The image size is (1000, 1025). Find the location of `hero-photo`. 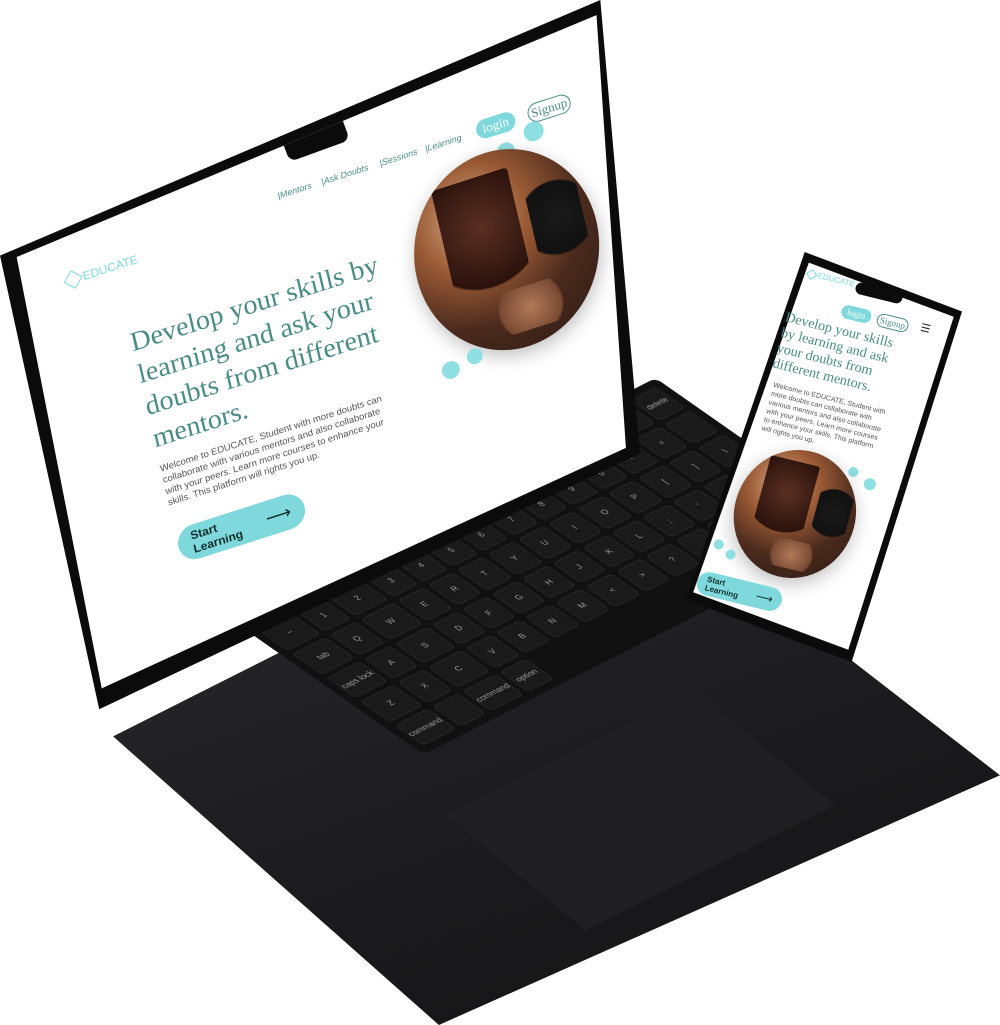

hero-photo is located at coordinates (506, 249).